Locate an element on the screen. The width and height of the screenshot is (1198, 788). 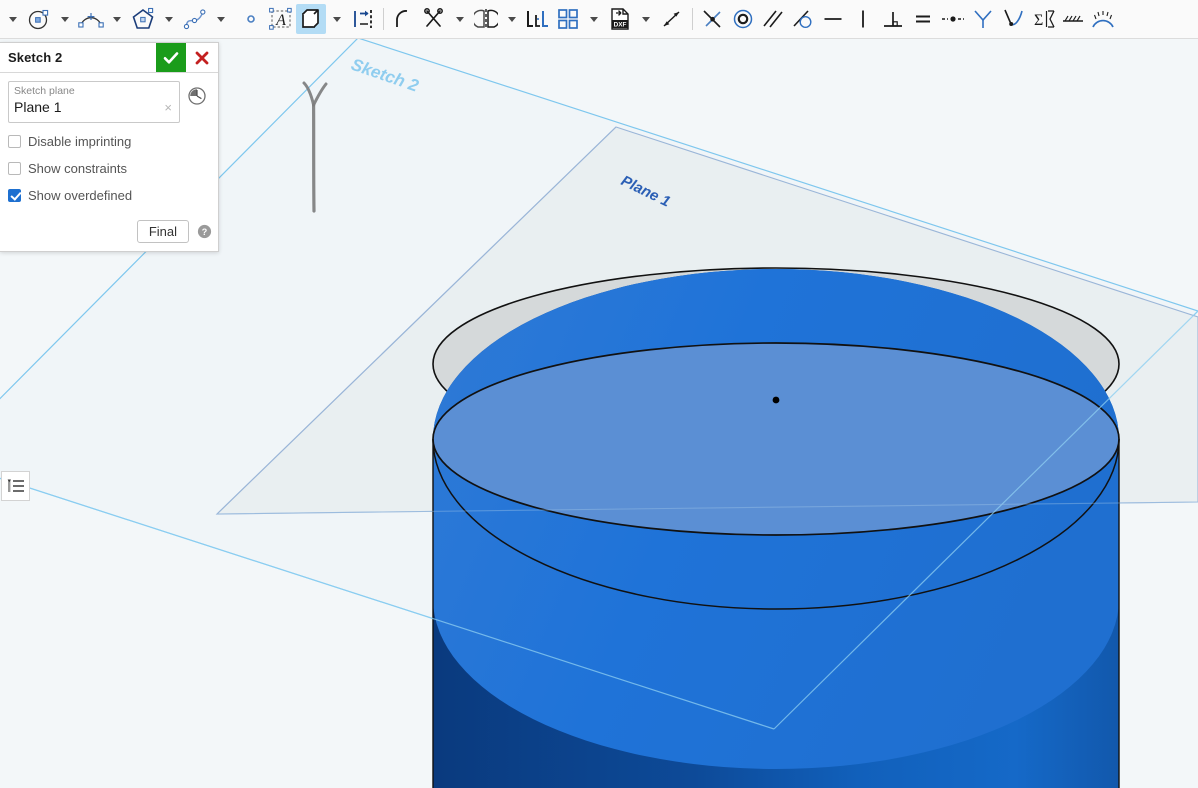
normal-constraint-icon: Σ is located at coordinates (1043, 19).